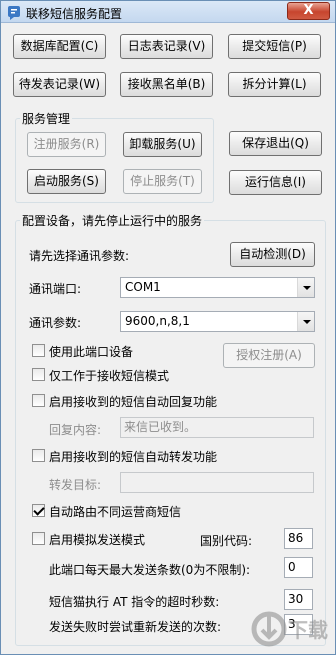 The image size is (336, 655). Describe the element at coordinates (298, 538) in the screenshot. I see `country-code-input: 86` at that location.